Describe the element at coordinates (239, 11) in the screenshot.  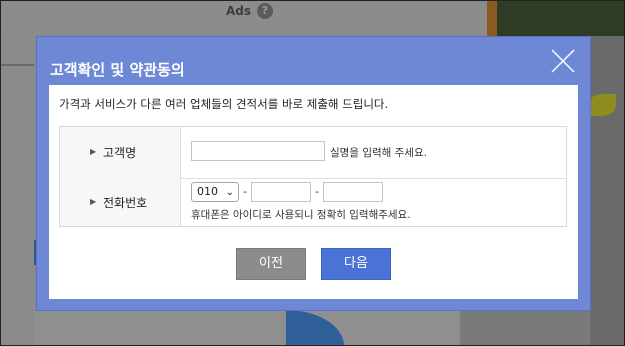
I see `ads-label: Ads` at that location.